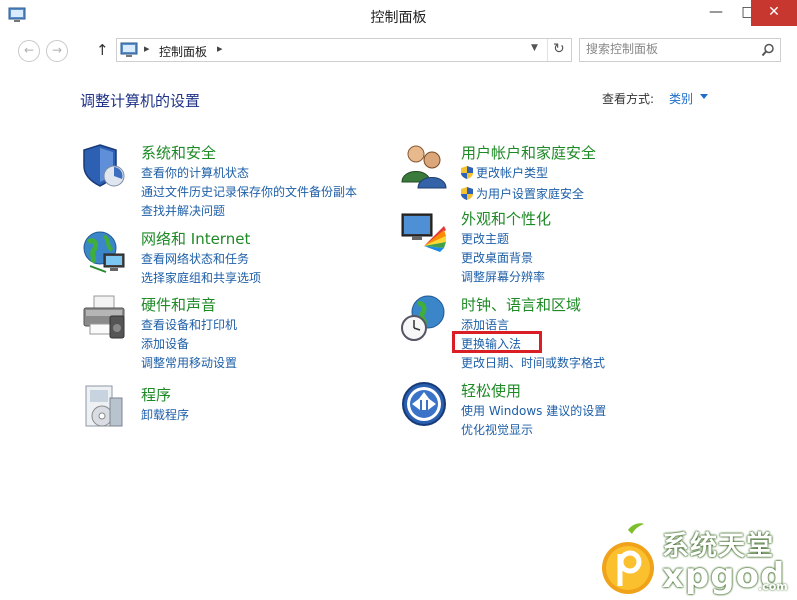 The width and height of the screenshot is (797, 600). I want to click on link-homegroup-sharing: 选择家庭组和共享选项, so click(201, 278).